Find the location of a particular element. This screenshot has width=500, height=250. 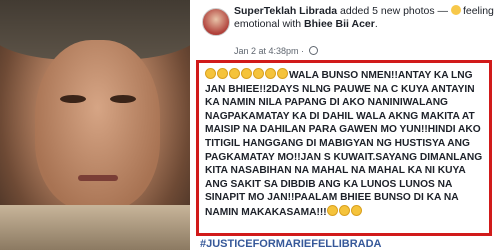

trailing-emoji-row is located at coordinates (344, 211).